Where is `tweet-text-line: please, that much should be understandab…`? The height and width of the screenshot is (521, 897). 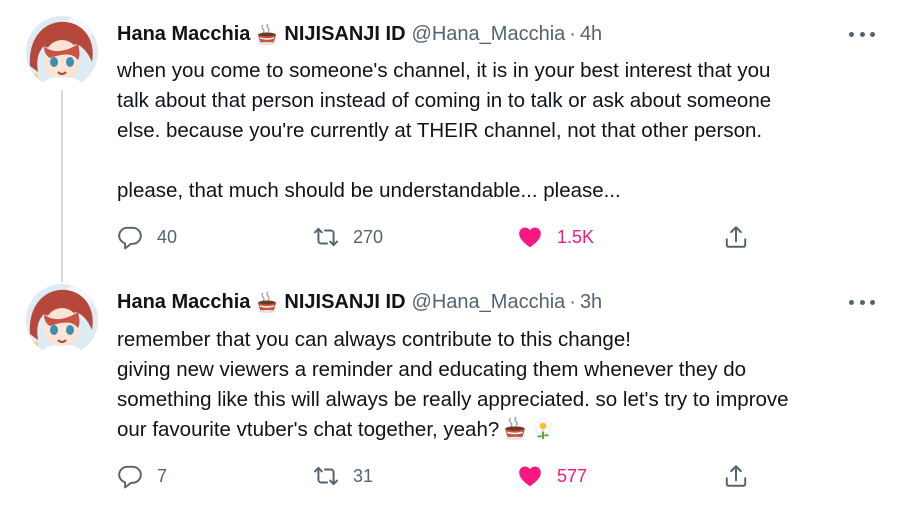 tweet-text-line: please, that much should be understandab… is located at coordinates (369, 190).